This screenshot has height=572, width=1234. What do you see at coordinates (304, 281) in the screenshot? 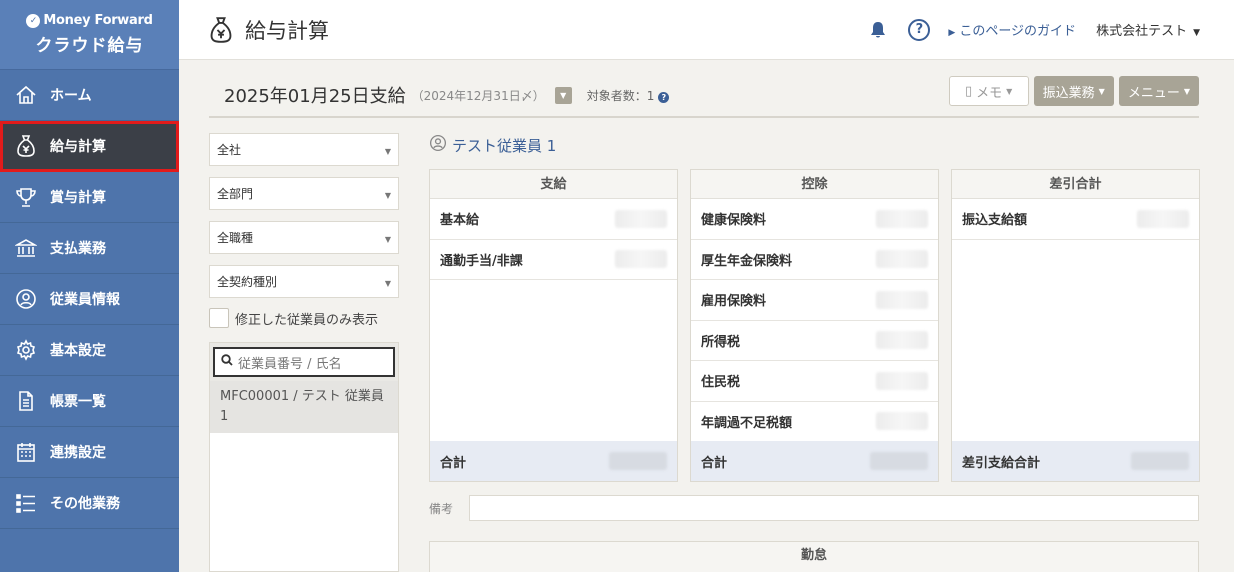
I see `contract-type-select: 全契約種別 ▼` at bounding box center [304, 281].